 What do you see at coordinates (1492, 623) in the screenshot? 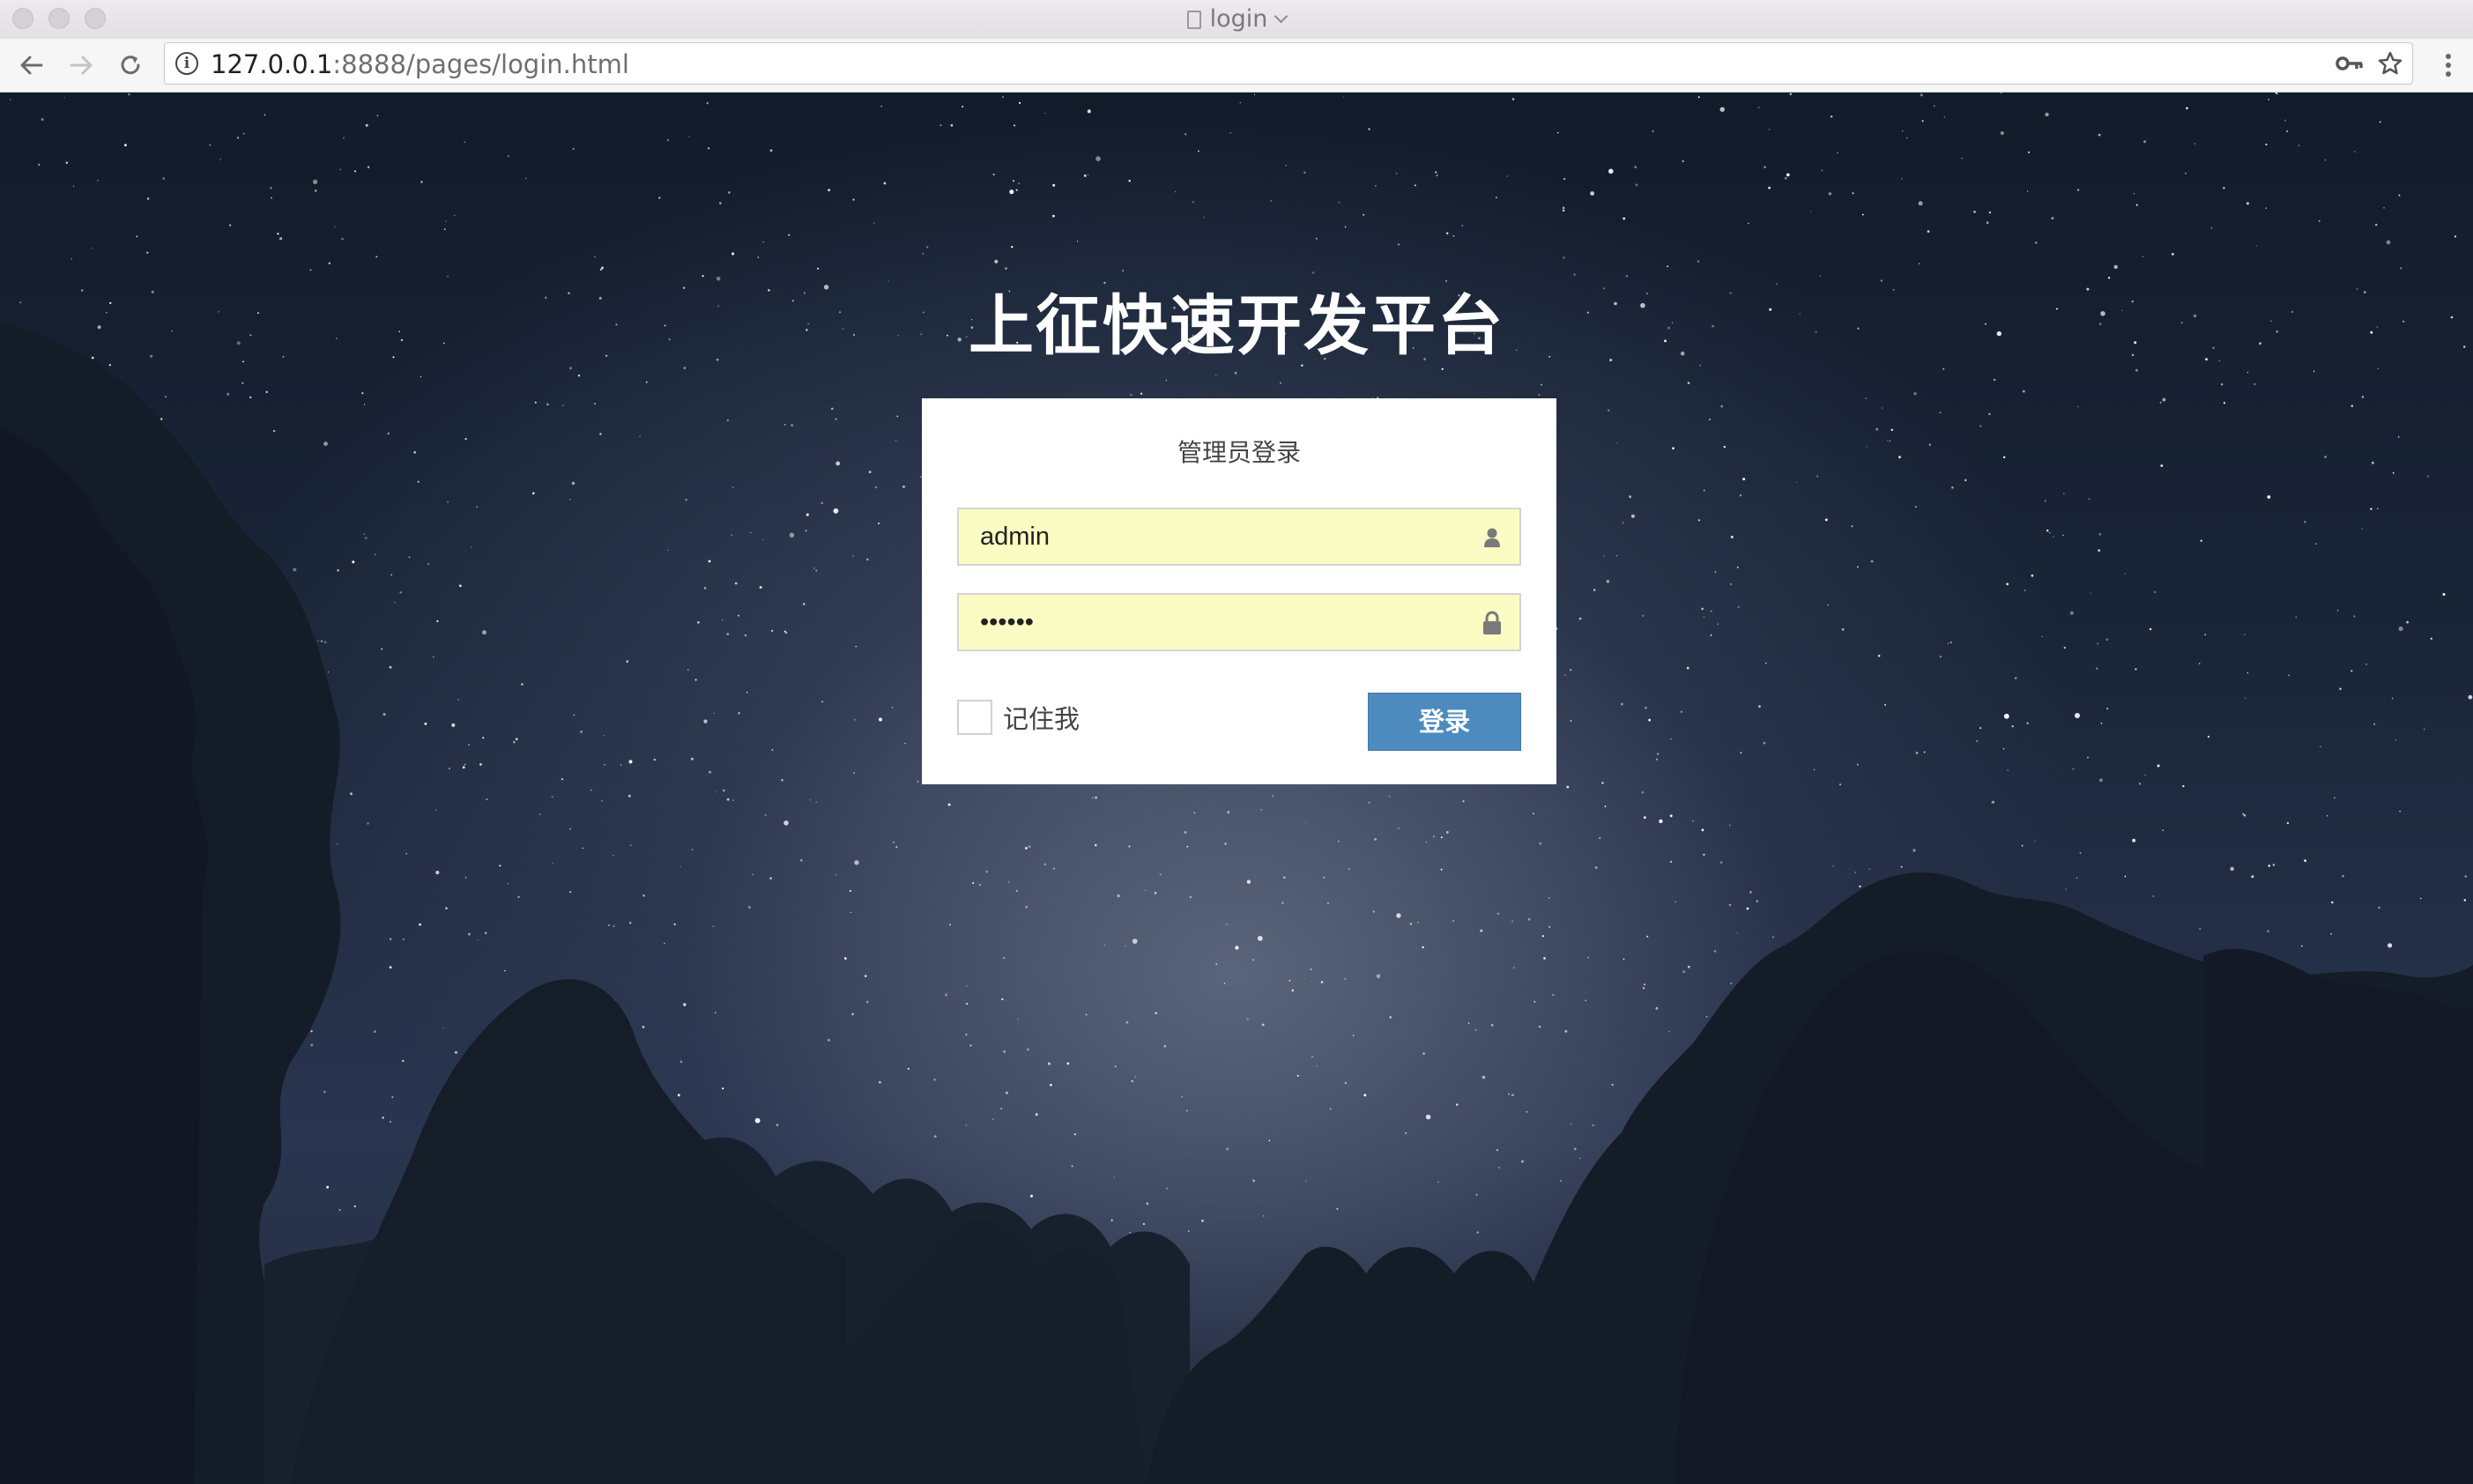
I see `lock-icon` at bounding box center [1492, 623].